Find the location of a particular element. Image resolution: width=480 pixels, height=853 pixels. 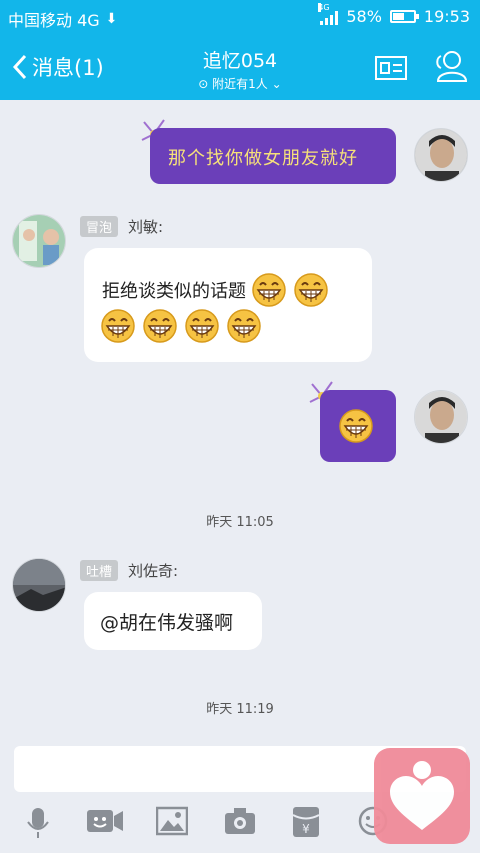

group-members-icon is located at coordinates (451, 66).